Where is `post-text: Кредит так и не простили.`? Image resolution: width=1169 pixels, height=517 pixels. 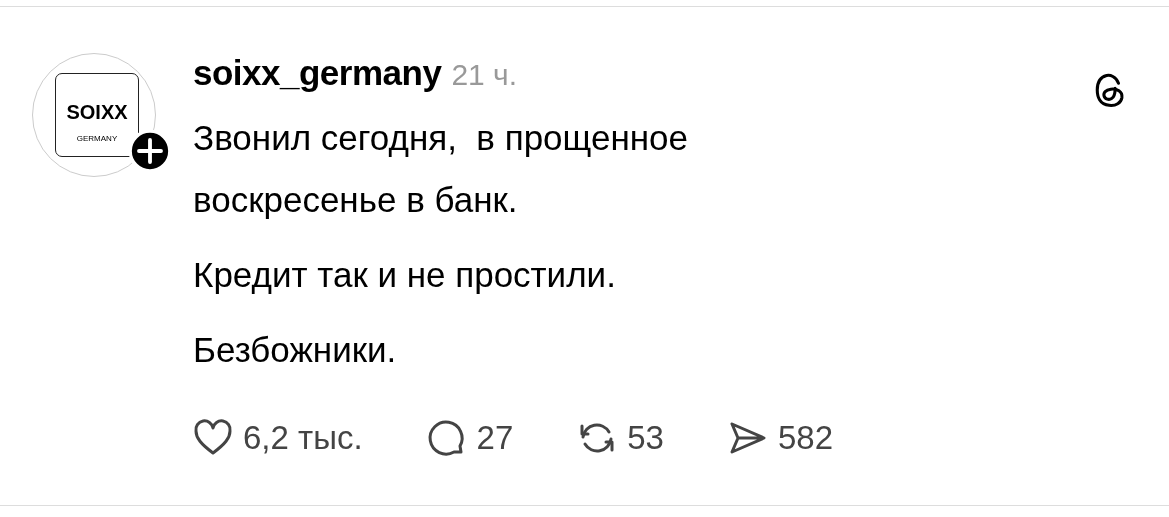 post-text: Кредит так и не простили. is located at coordinates (405, 275).